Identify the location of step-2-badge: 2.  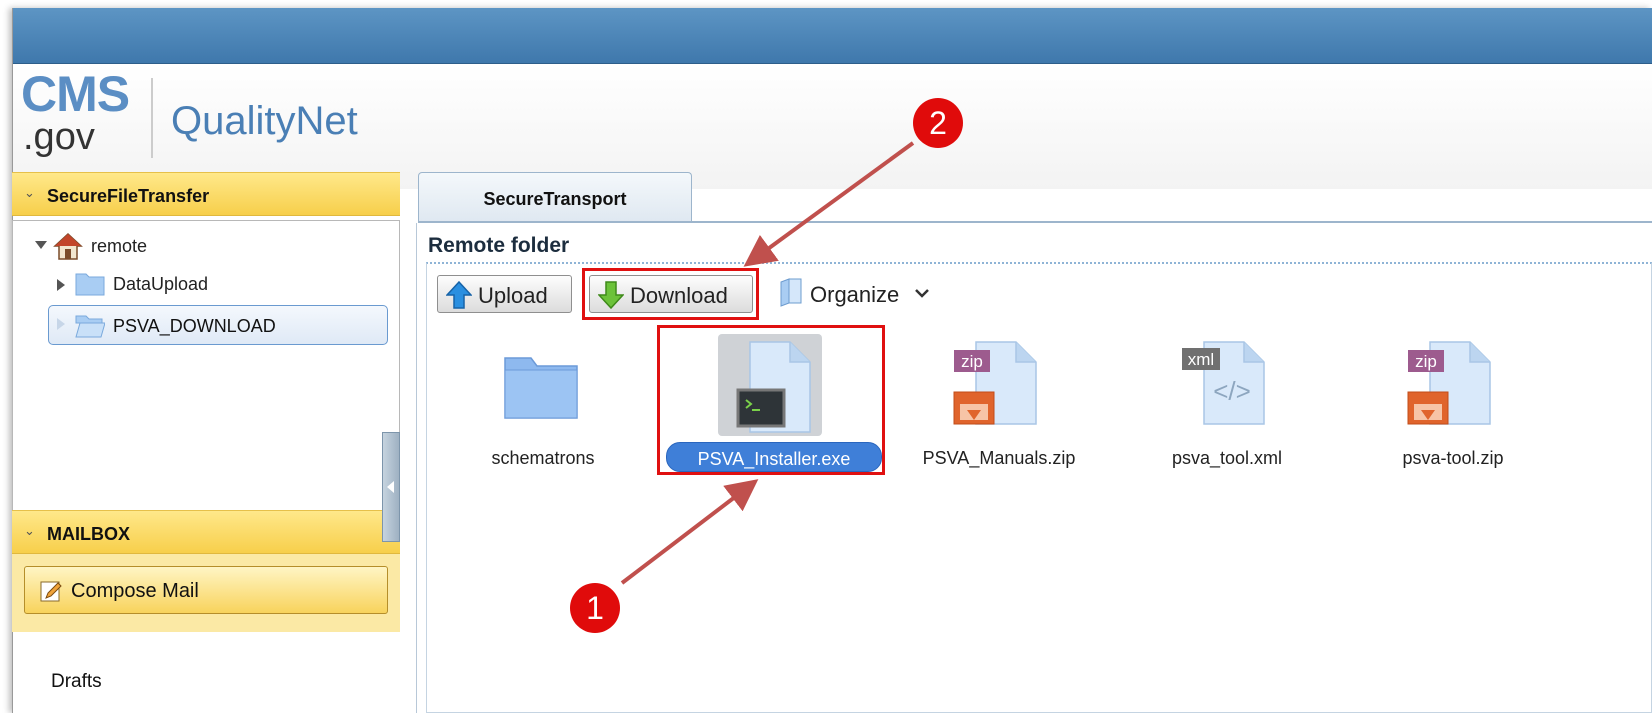
(938, 123).